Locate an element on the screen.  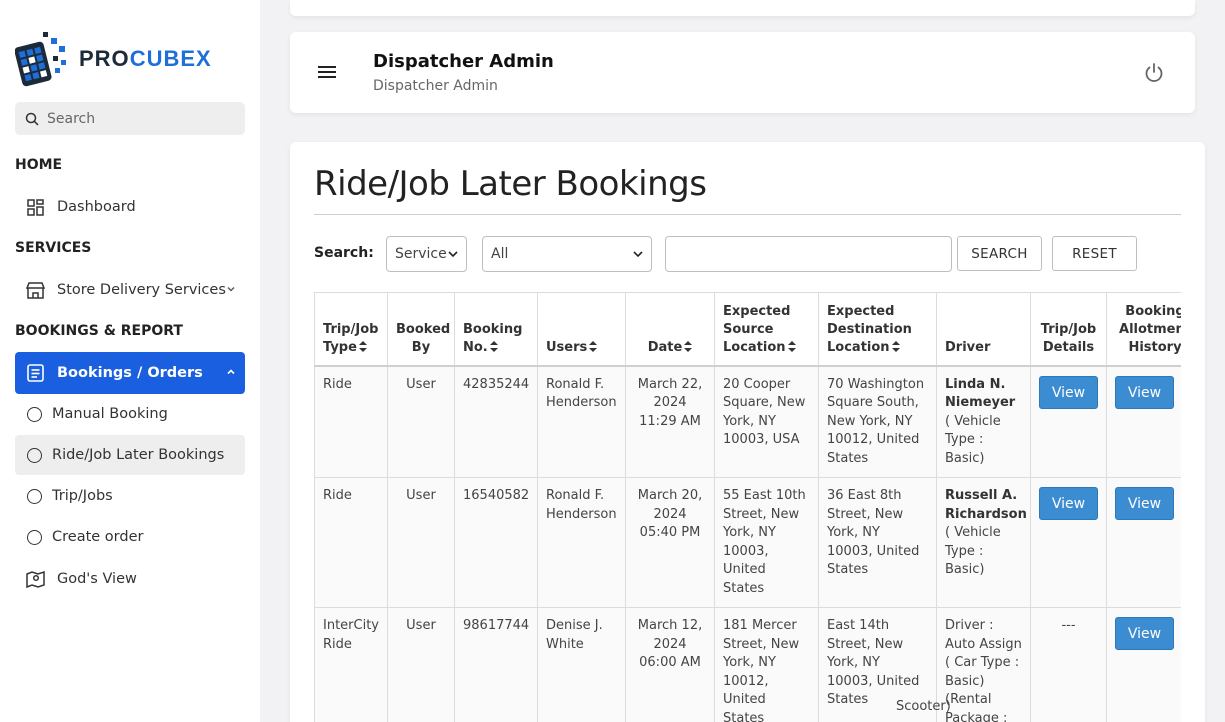
sidebar-item-create-order: Create order is located at coordinates (130, 537).